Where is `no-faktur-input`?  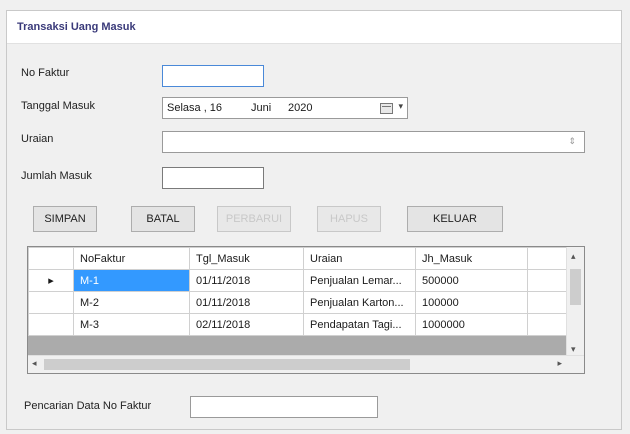 no-faktur-input is located at coordinates (213, 76).